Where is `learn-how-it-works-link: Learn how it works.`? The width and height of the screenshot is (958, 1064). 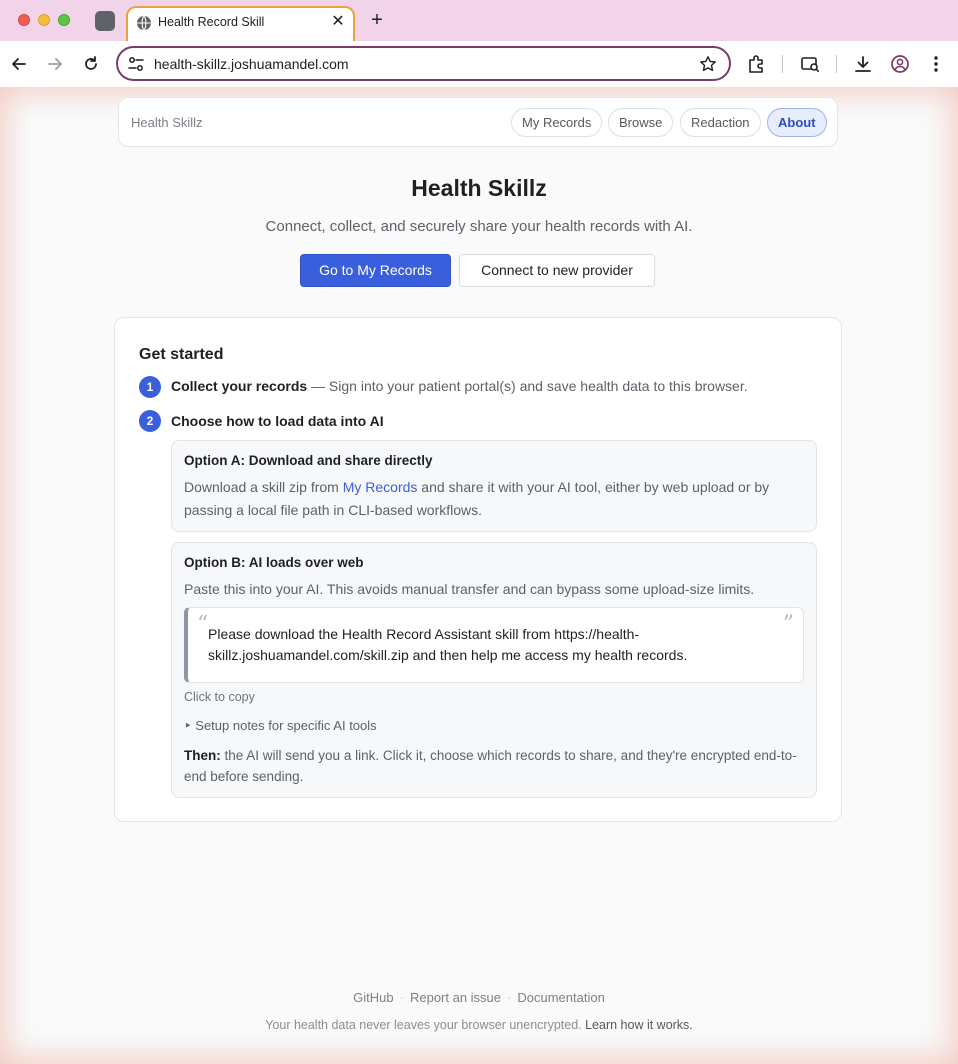 learn-how-it-works-link: Learn how it works. is located at coordinates (639, 1025).